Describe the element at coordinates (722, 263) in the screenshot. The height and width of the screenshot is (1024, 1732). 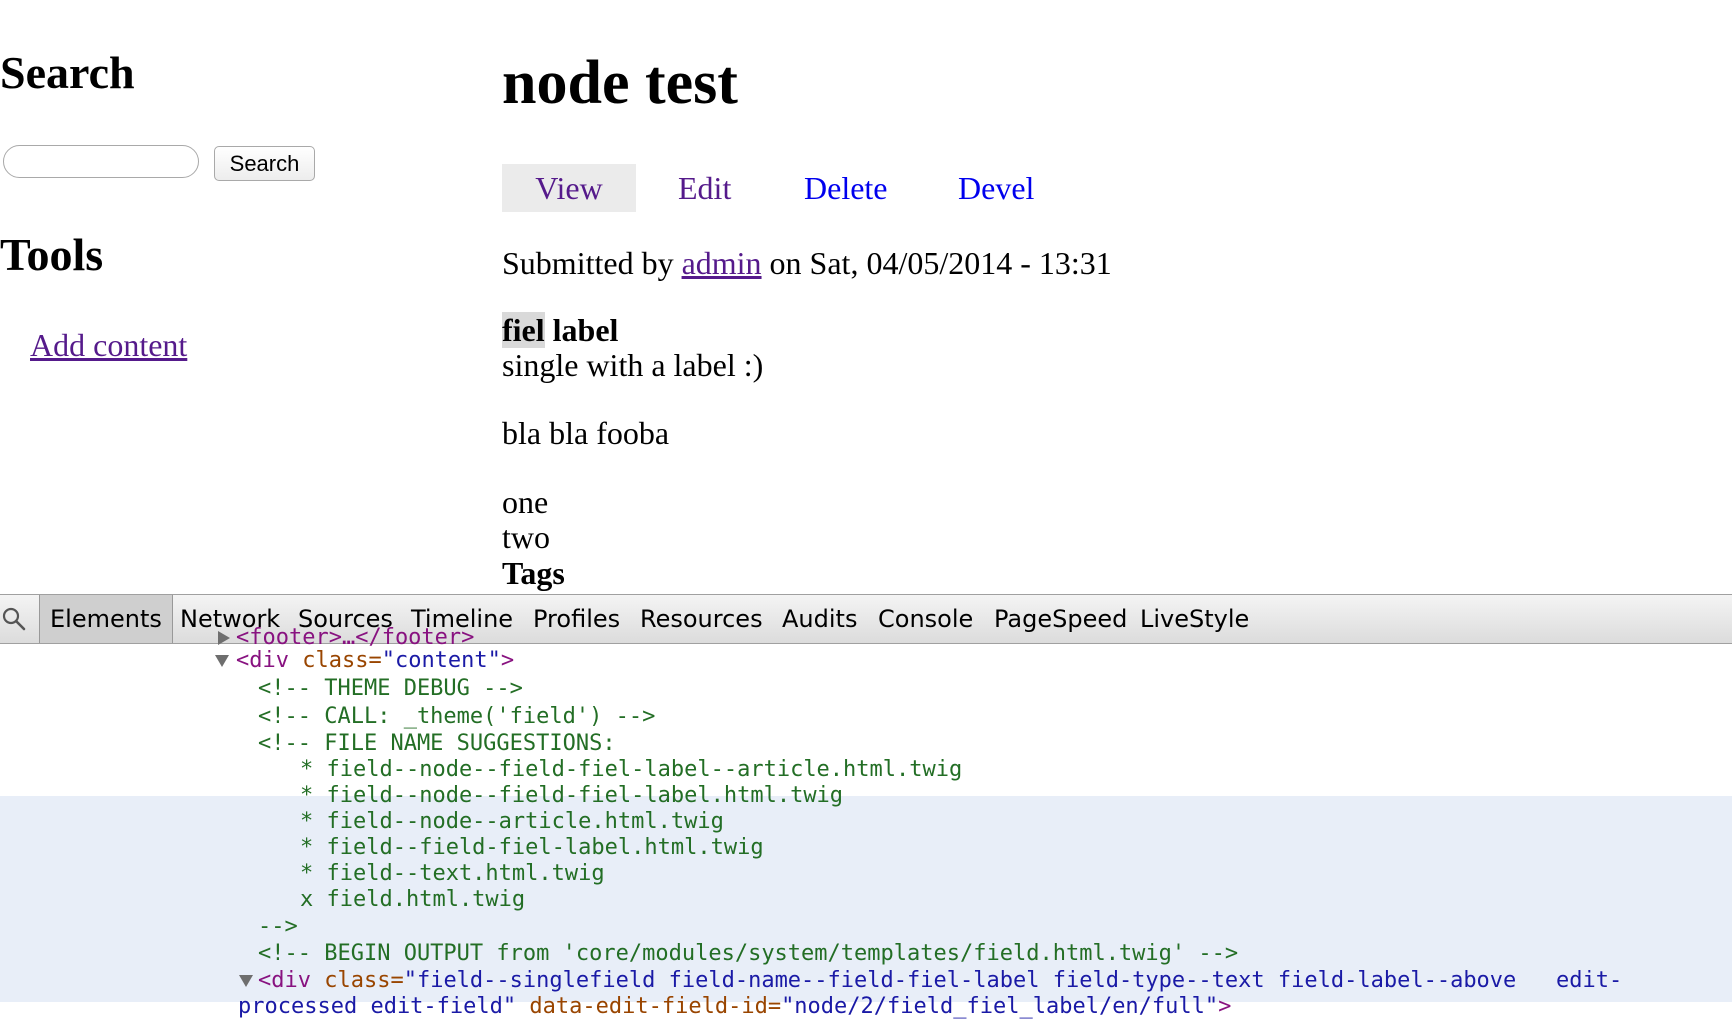
I see `author-link: admin` at that location.